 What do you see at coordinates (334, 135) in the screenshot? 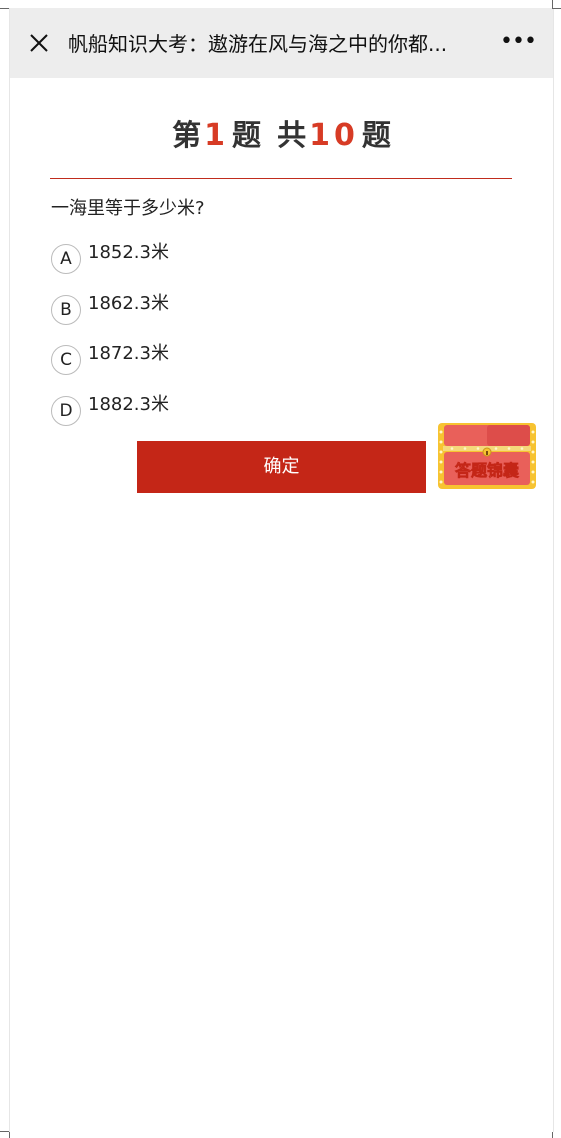
I see `total-question-count: 10` at bounding box center [334, 135].